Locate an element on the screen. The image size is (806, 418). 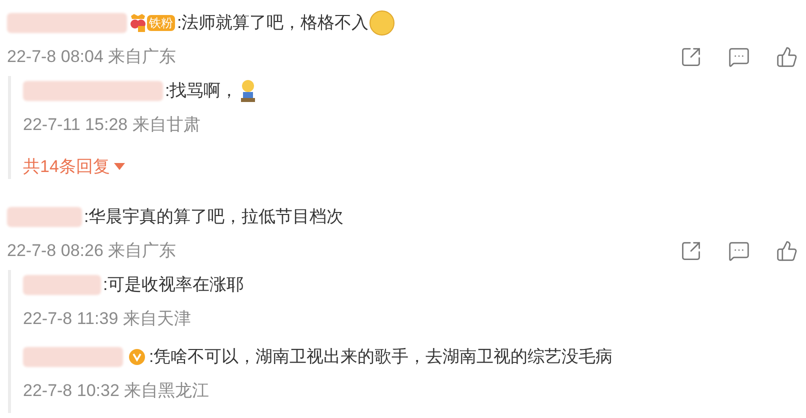
fan-badge: 铁粉 is located at coordinates (161, 23).